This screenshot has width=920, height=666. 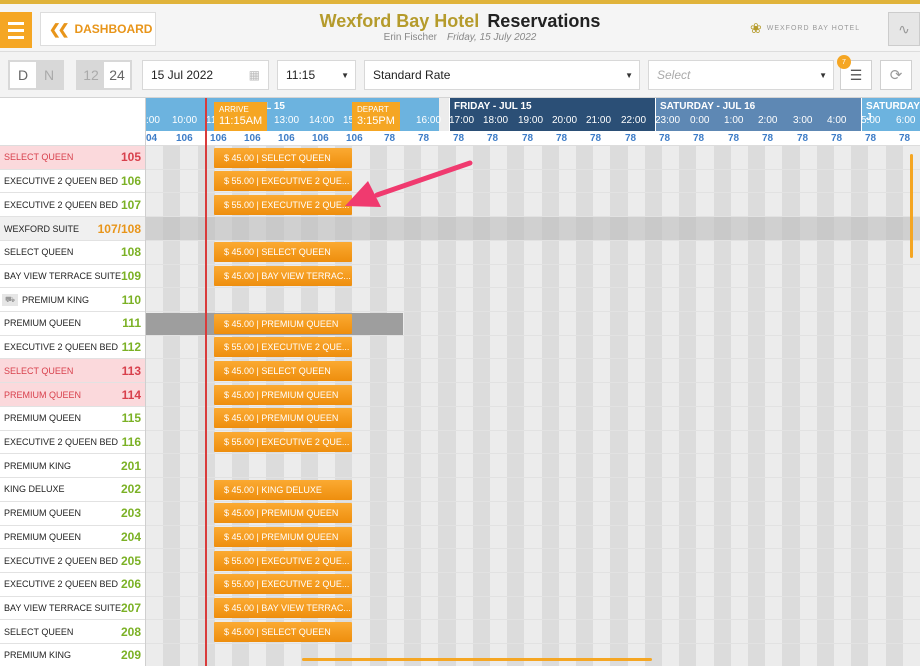 What do you see at coordinates (496, 120) in the screenshot?
I see `hour-label: 18:00` at bounding box center [496, 120].